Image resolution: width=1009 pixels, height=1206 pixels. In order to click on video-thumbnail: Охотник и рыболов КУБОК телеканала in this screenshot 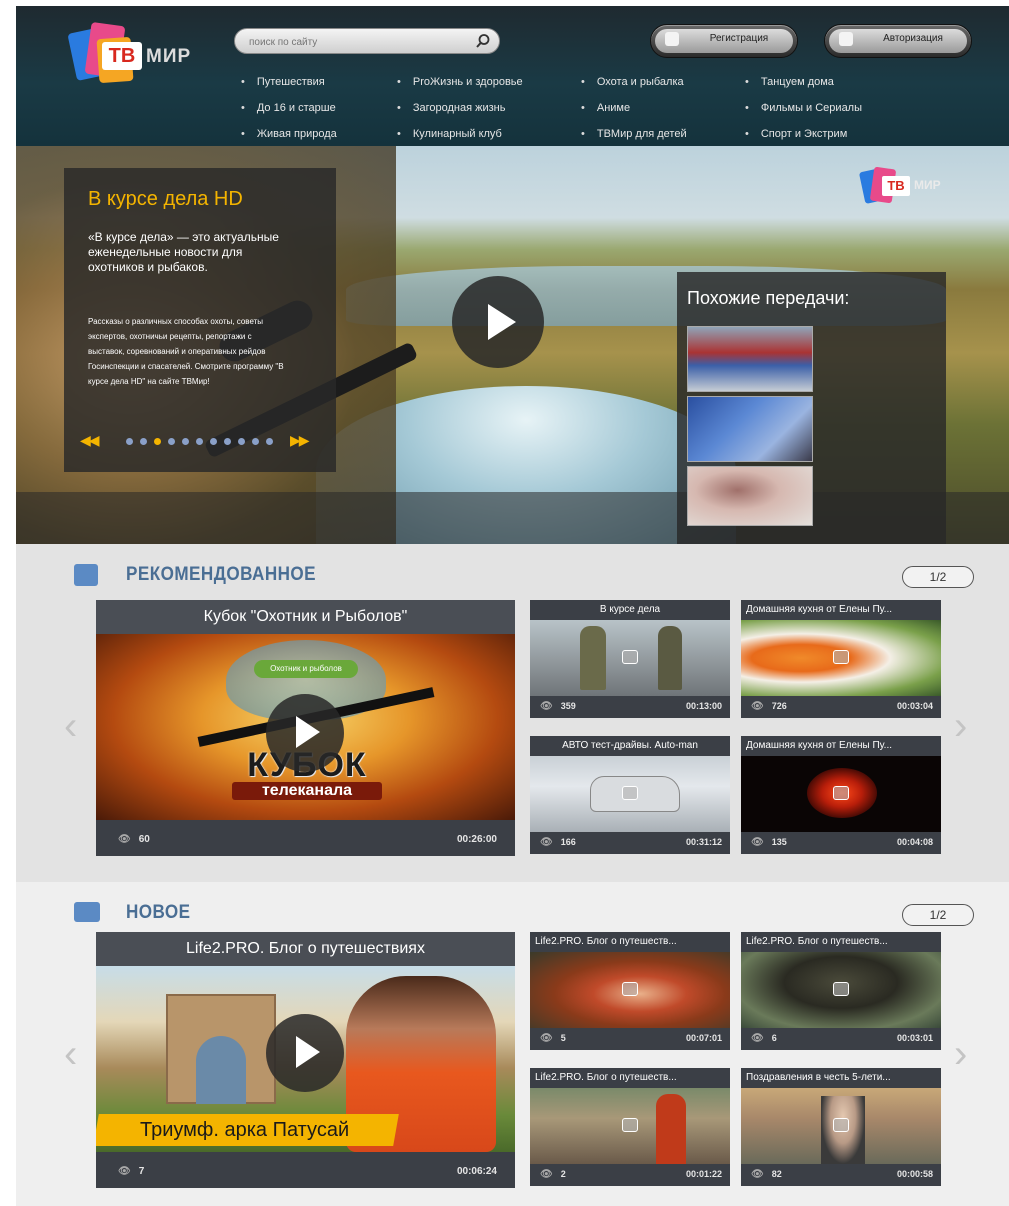, I will do `click(305, 727)`.